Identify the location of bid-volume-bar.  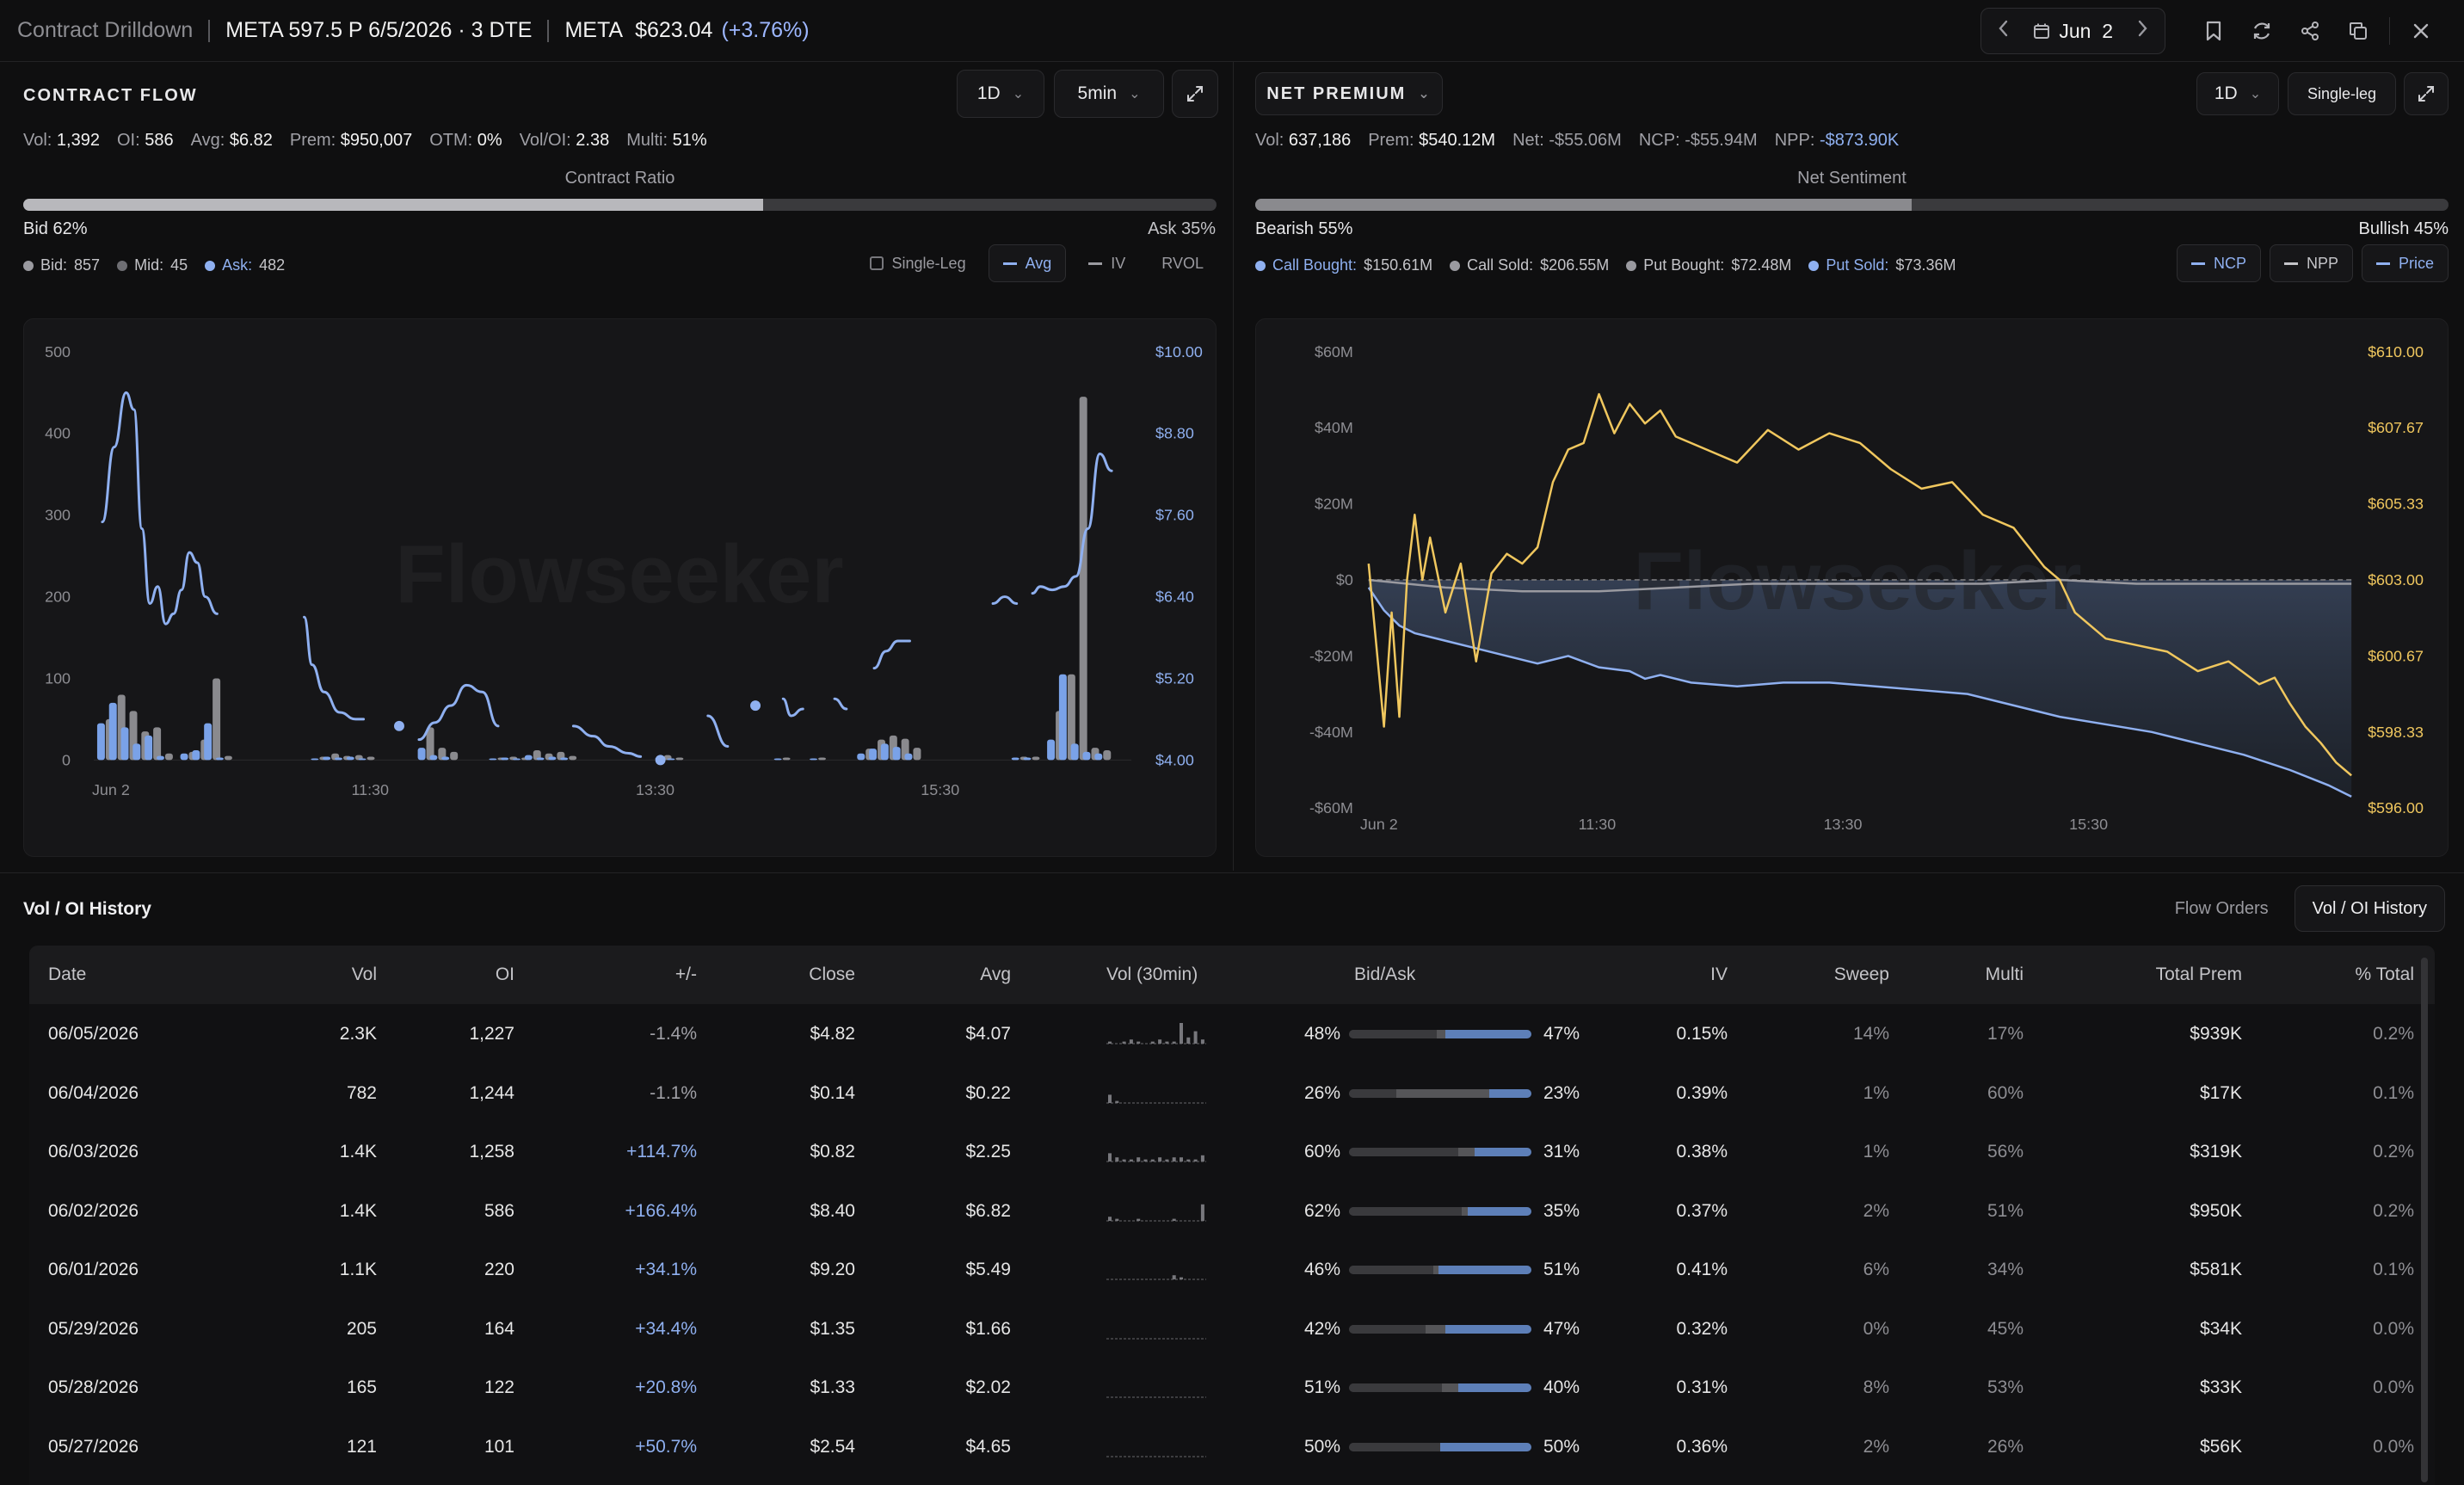
(1083, 579).